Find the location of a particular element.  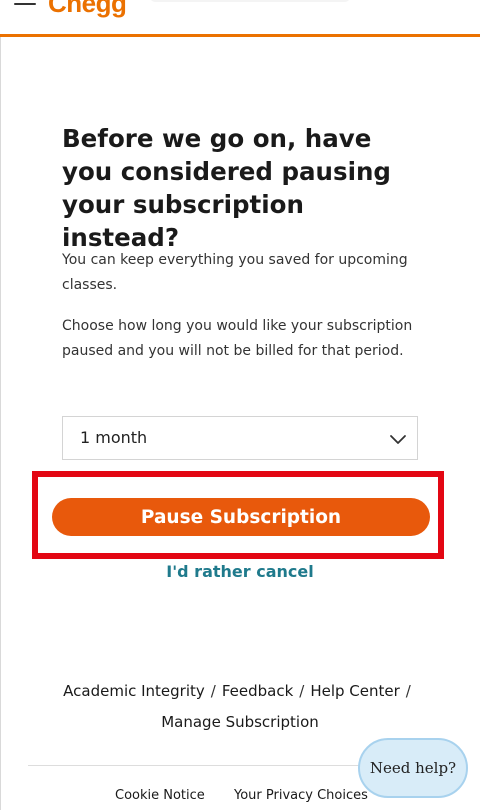

footer-link-manage-subscription: Manage Subscription is located at coordinates (240, 722).